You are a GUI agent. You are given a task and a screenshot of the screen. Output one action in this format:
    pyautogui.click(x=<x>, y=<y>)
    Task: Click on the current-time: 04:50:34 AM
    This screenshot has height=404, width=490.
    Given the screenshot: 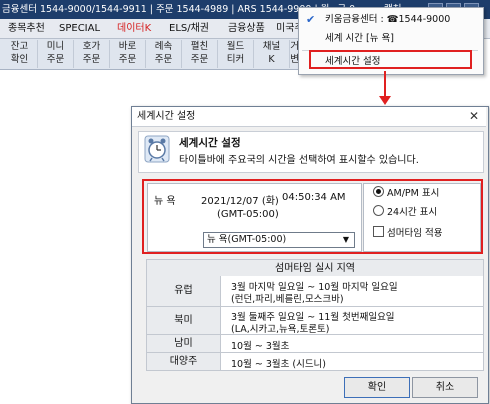 What is the action you would take?
    pyautogui.click(x=314, y=197)
    